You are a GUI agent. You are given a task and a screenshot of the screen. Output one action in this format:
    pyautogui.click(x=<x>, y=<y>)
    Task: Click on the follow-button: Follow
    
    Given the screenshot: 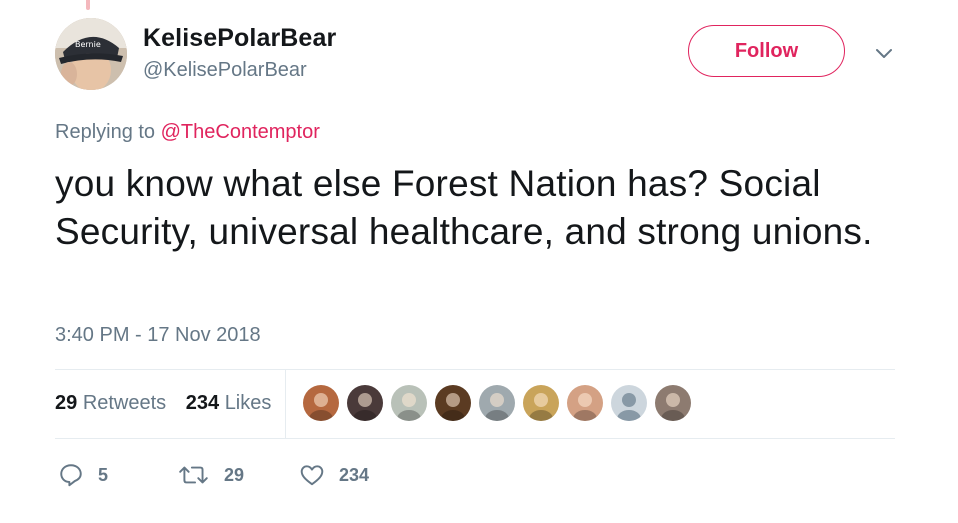 What is the action you would take?
    pyautogui.click(x=766, y=51)
    